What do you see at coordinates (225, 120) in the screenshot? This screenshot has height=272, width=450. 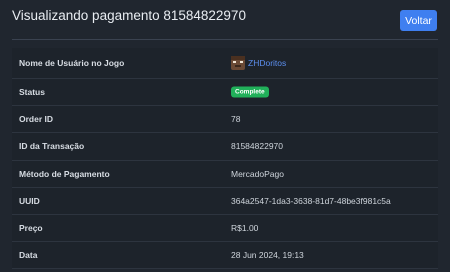 I see `detail-row-order-id: Order ID 78` at bounding box center [225, 120].